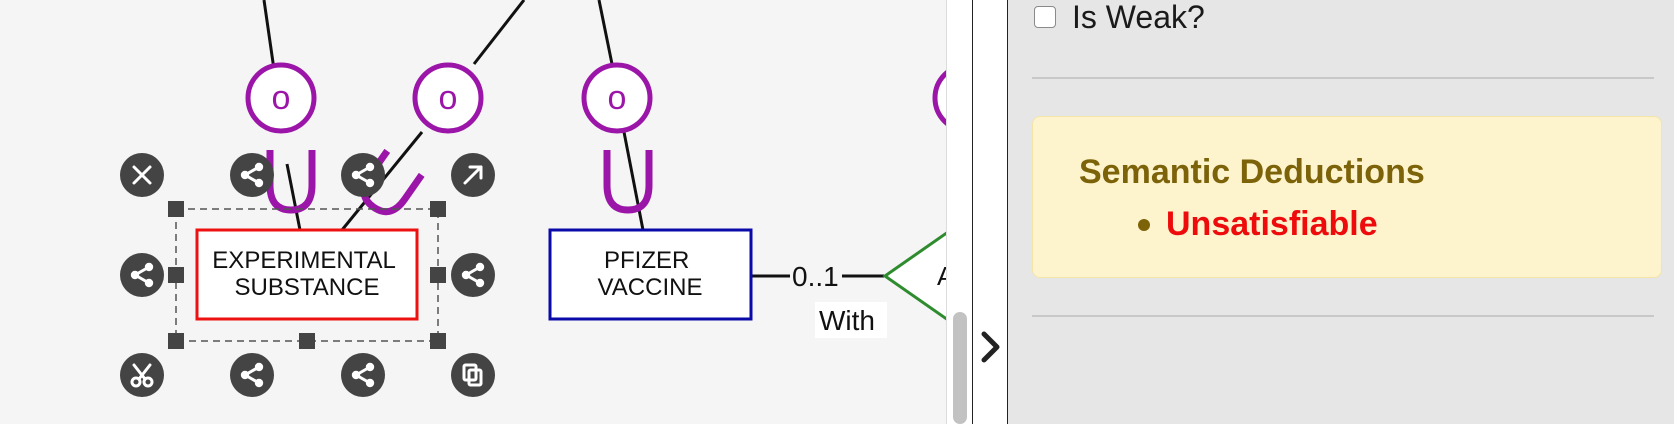 The height and width of the screenshot is (424, 1674). Describe the element at coordinates (473, 375) in the screenshot. I see `copy-handle-button` at that location.